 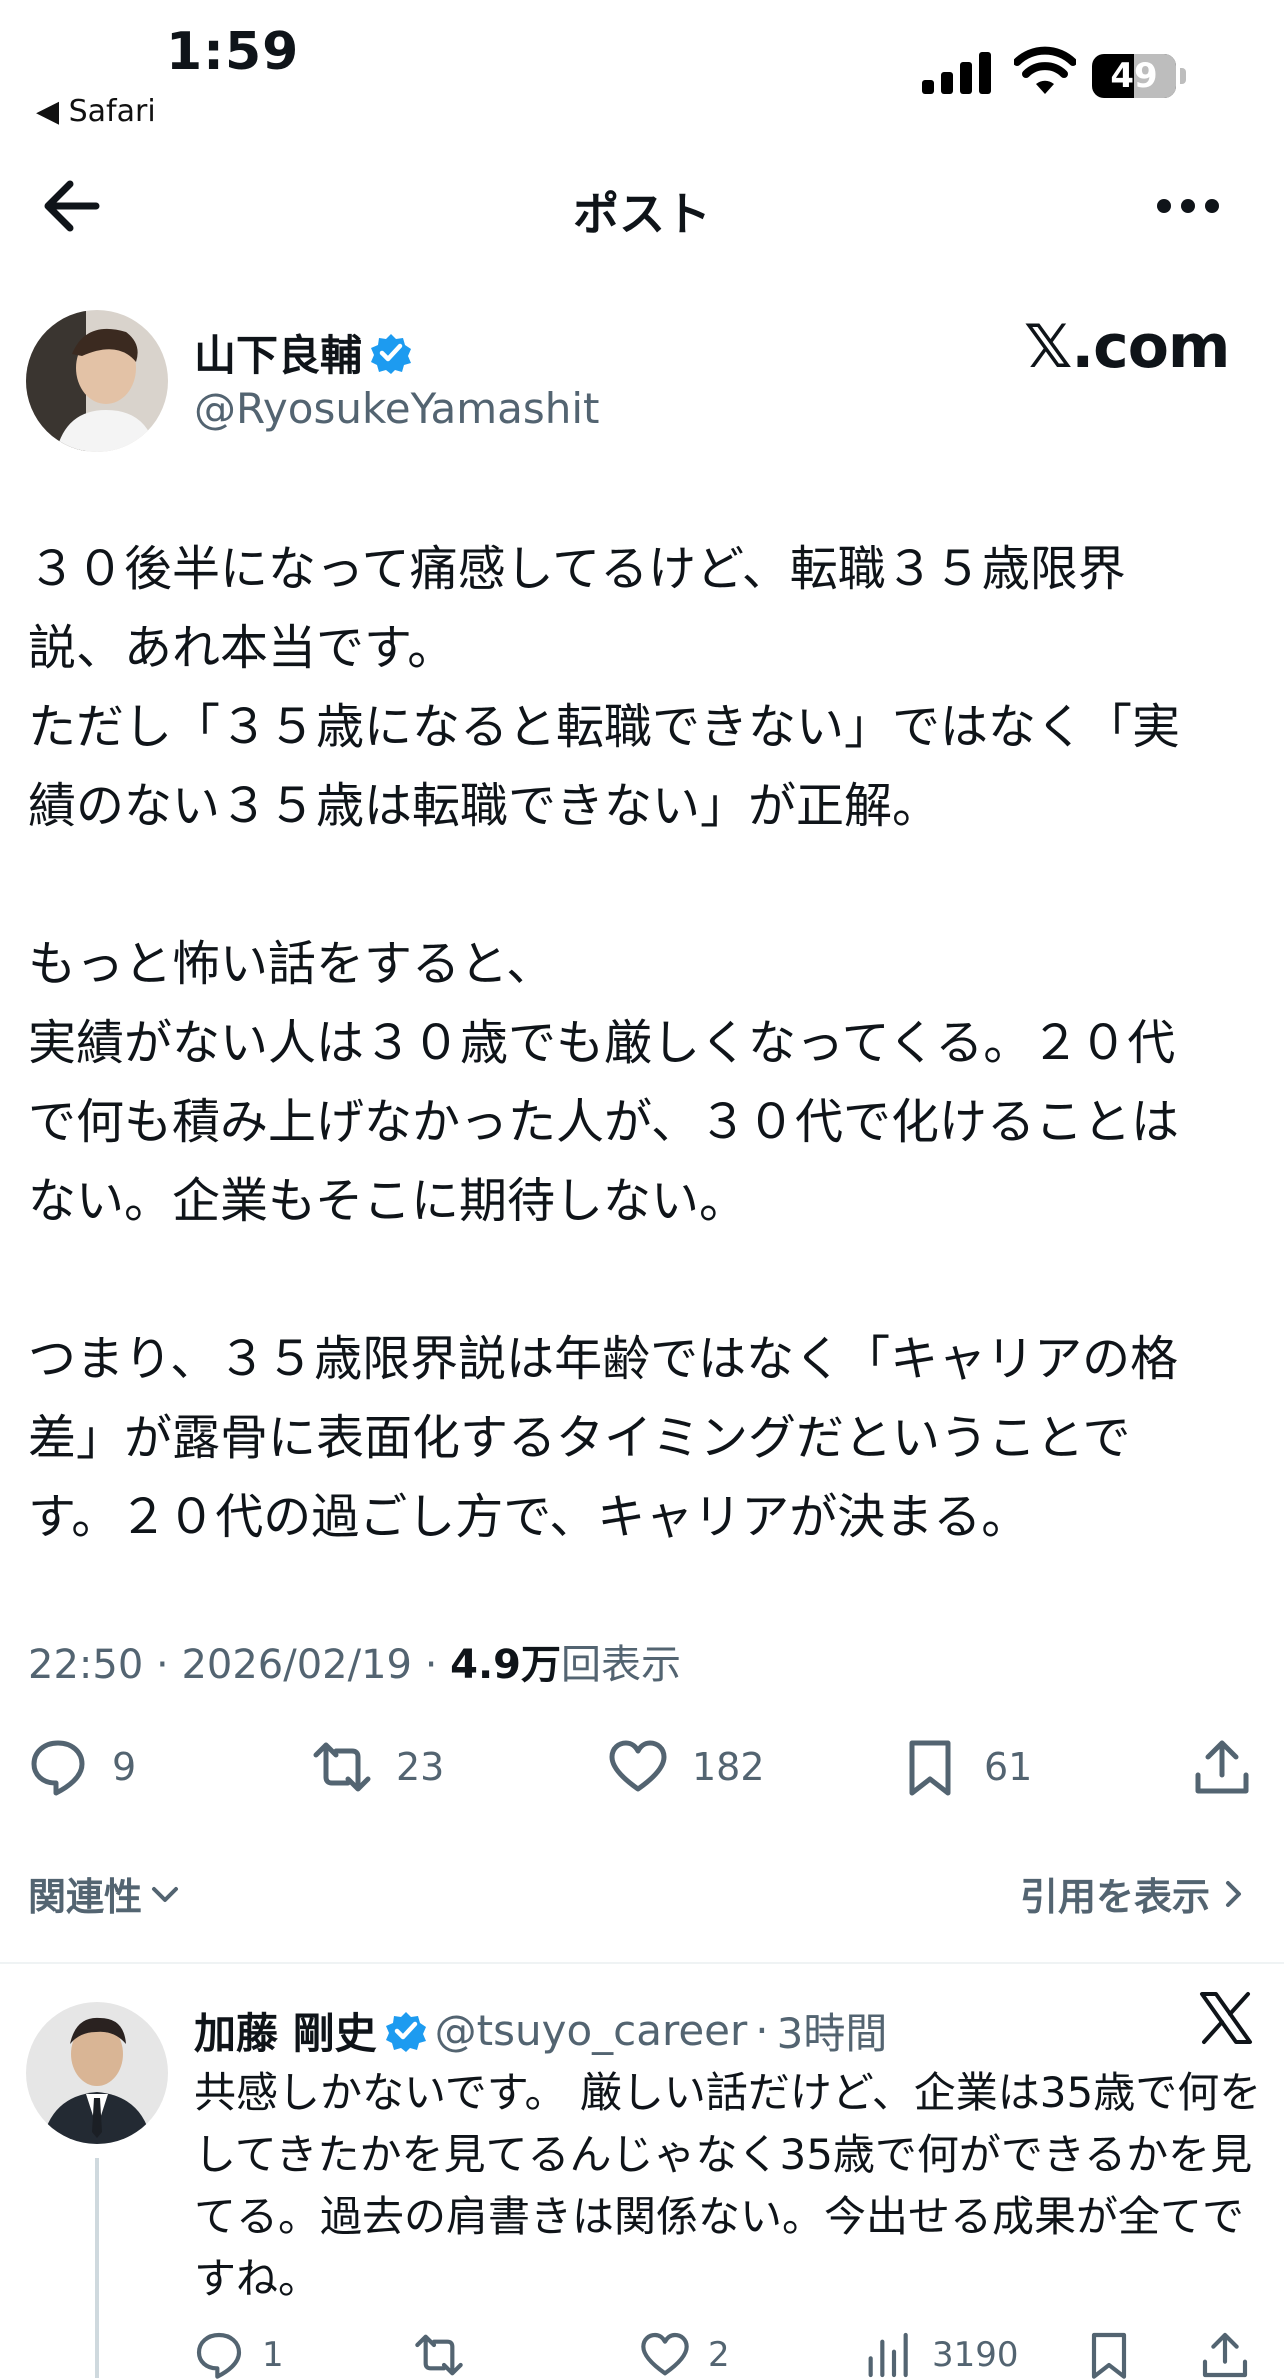 I want to click on post-date: 2026/02/19, so click(x=296, y=1665).